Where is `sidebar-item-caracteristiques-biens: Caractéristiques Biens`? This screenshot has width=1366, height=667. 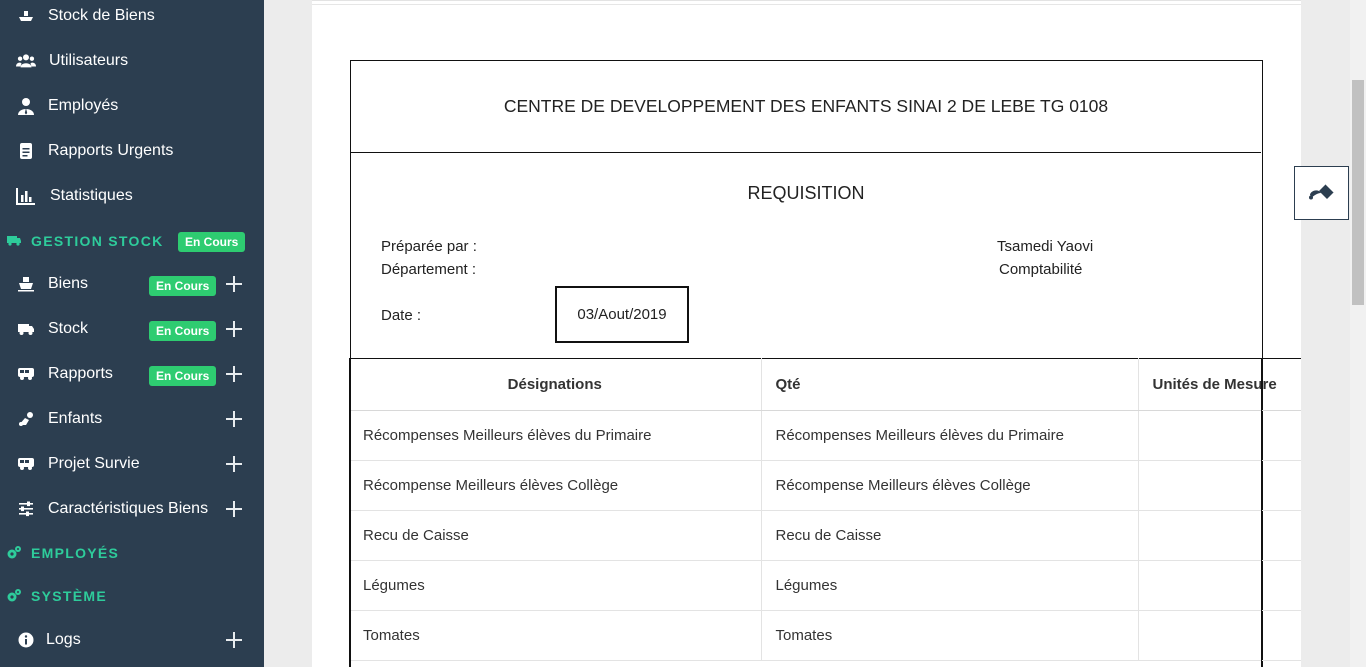
sidebar-item-caracteristiques-biens: Caractéristiques Biens is located at coordinates (132, 509).